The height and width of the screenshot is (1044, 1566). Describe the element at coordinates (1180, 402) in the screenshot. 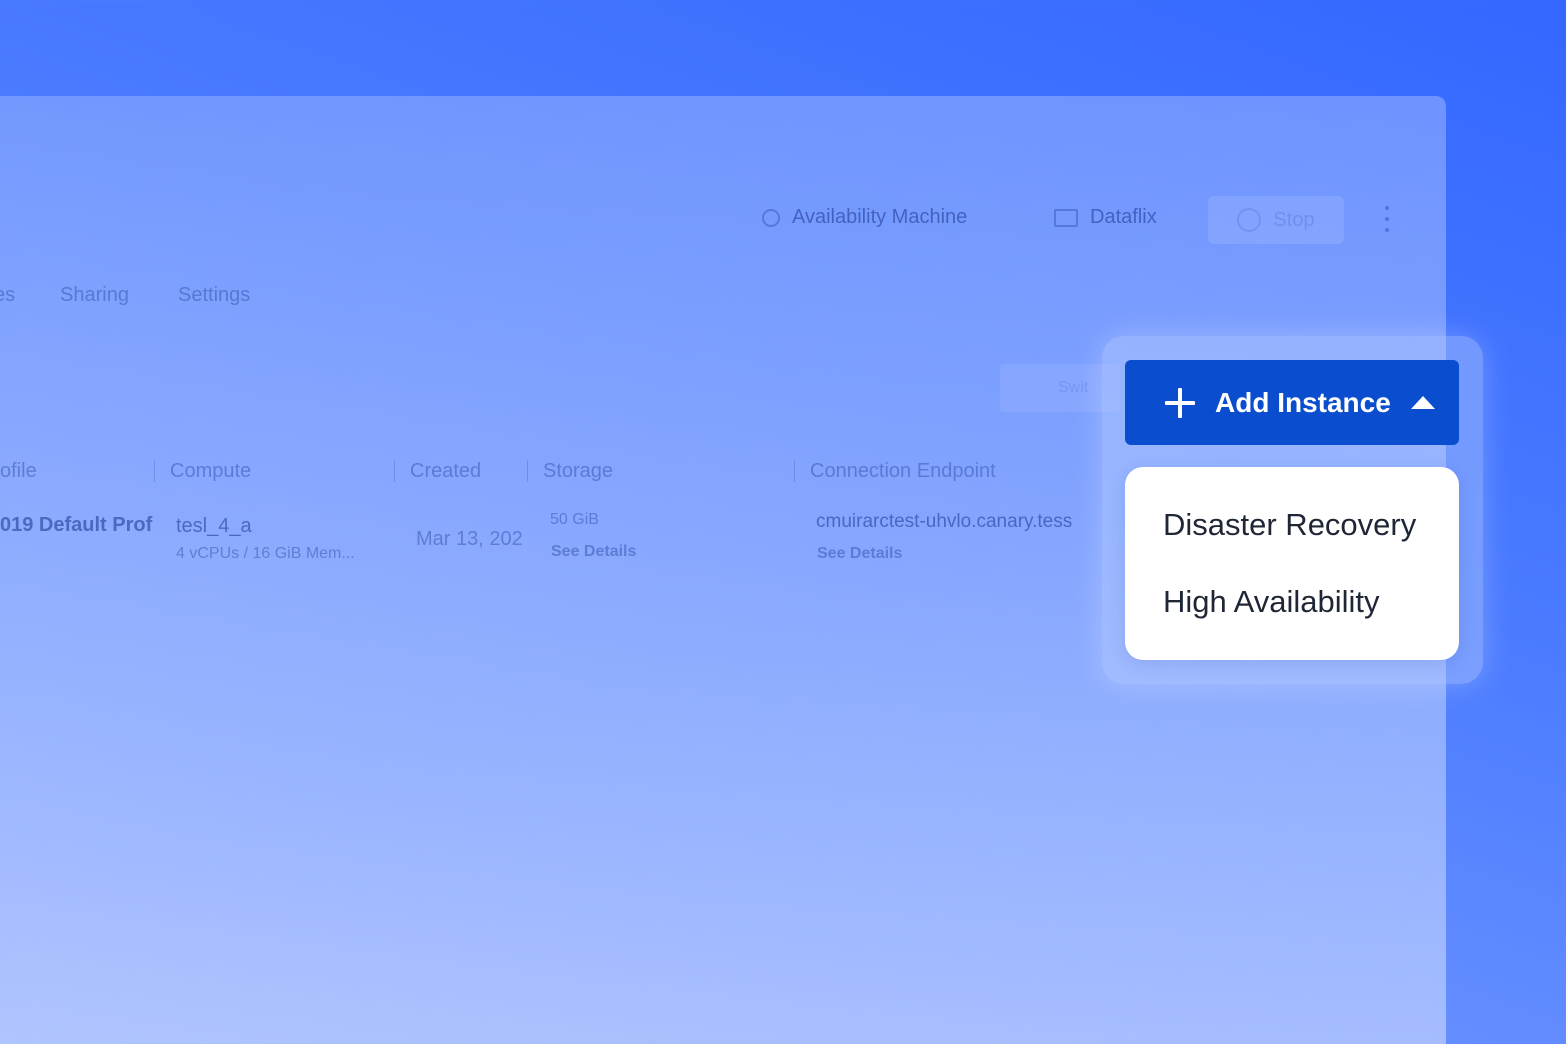

I see `plus-icon` at that location.